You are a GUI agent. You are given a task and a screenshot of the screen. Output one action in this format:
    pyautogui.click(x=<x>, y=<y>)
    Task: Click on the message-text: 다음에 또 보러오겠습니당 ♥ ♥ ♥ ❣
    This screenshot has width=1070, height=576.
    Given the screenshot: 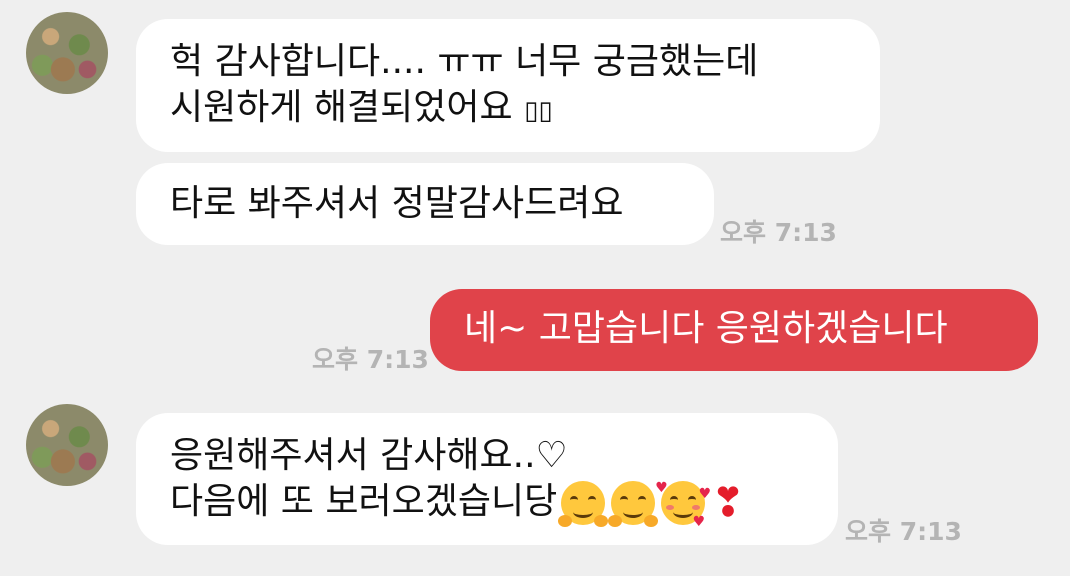 What is the action you would take?
    pyautogui.click(x=457, y=505)
    